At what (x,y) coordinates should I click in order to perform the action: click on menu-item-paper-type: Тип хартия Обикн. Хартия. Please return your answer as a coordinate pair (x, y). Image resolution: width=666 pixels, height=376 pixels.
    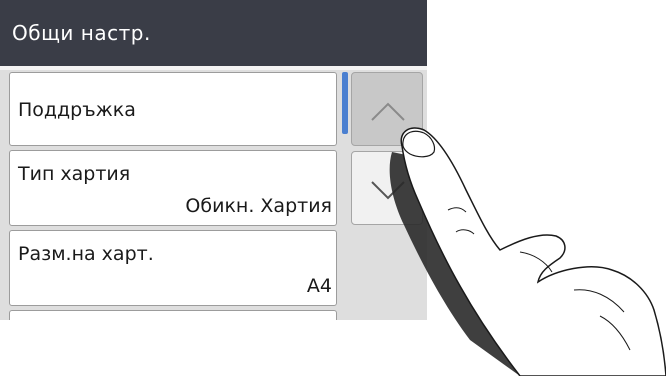
    Looking at the image, I should click on (173, 188).